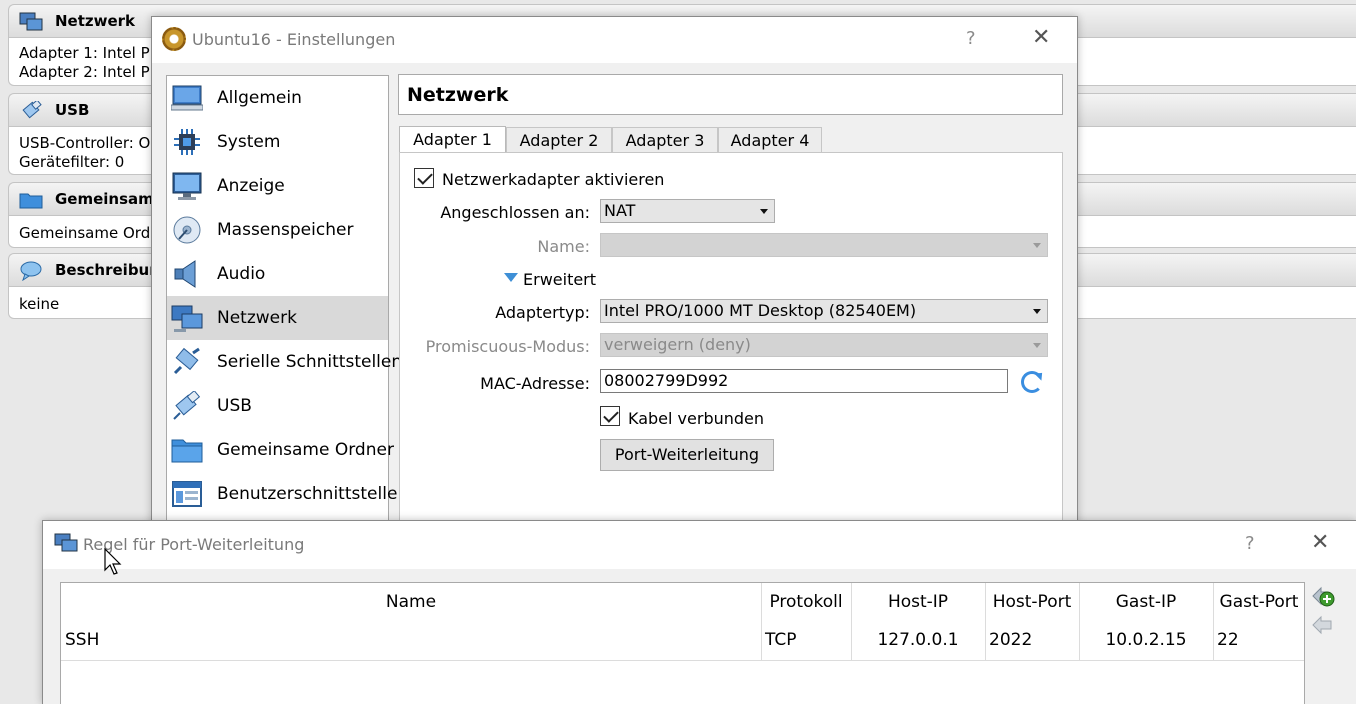  What do you see at coordinates (687, 211) in the screenshot?
I see `attached-to-select: NAT` at bounding box center [687, 211].